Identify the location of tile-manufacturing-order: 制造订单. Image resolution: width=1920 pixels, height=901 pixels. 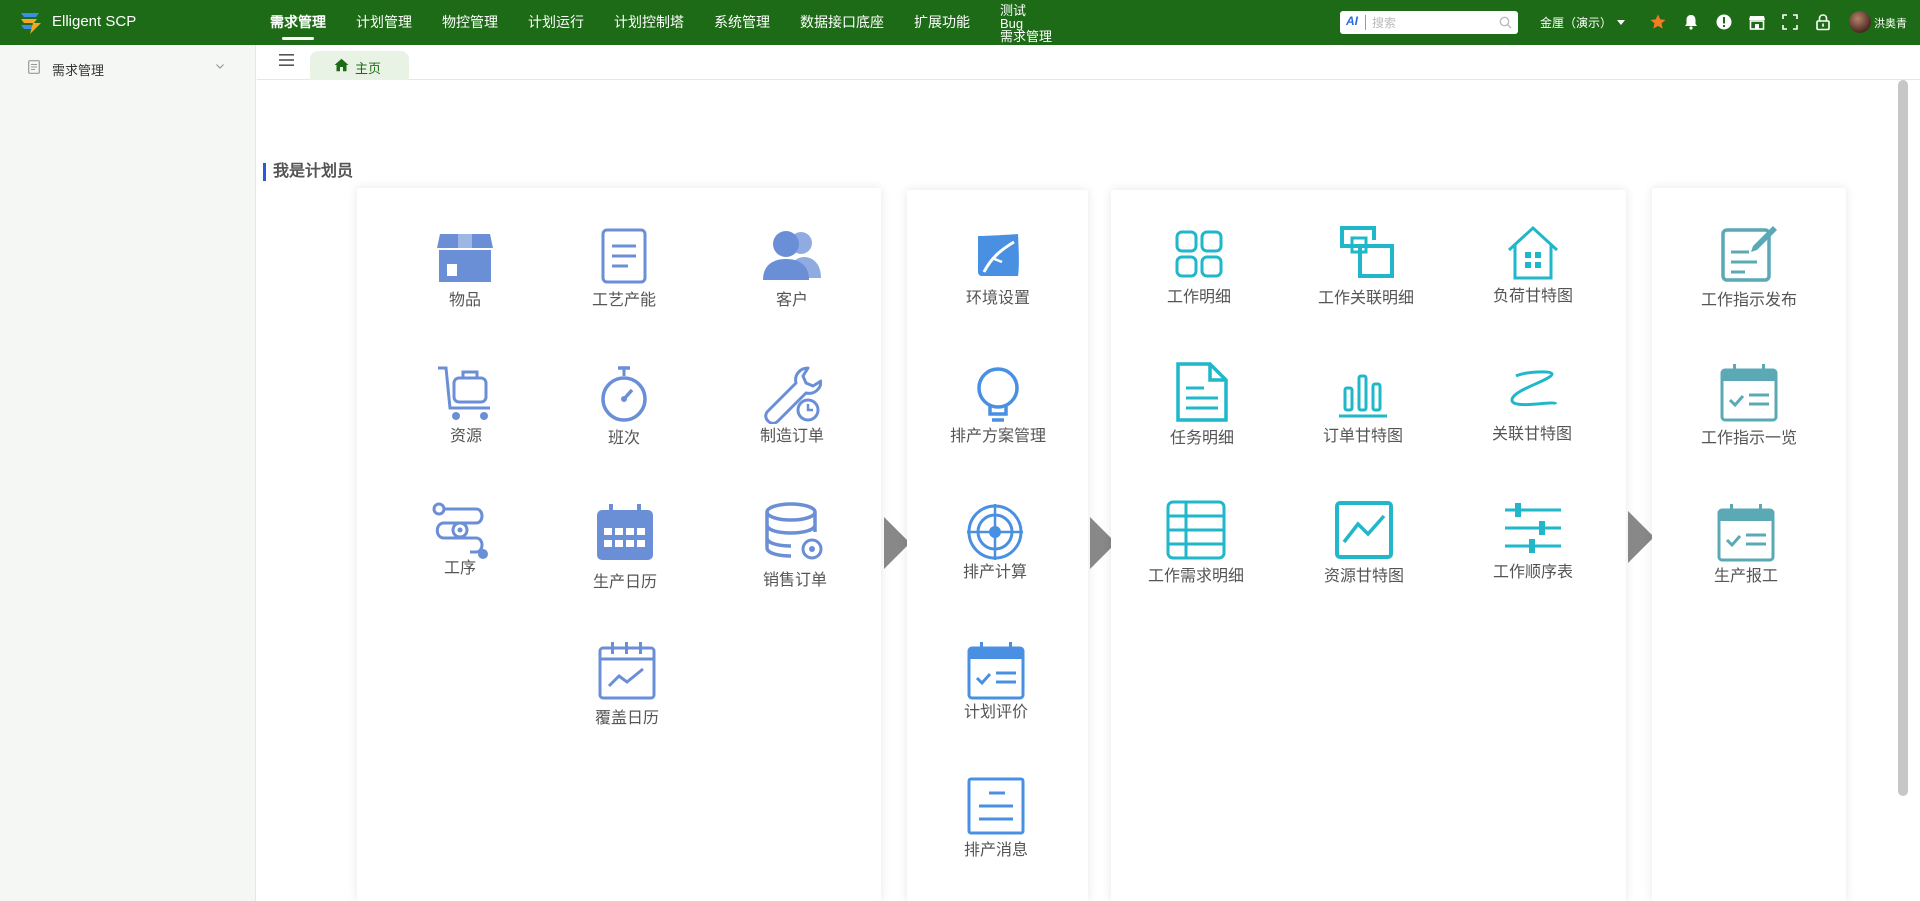
(792, 419).